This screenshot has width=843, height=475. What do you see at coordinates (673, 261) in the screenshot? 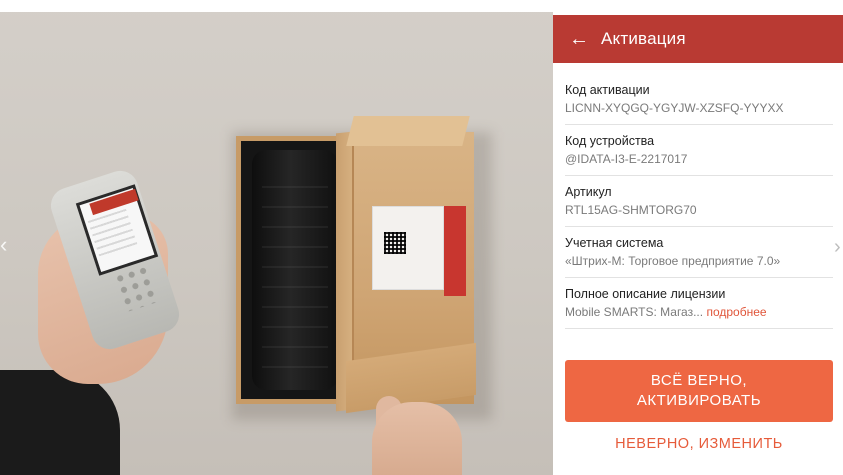
I see `field-value: «Штрих-М: Торговое предприятие 7.0»` at bounding box center [673, 261].